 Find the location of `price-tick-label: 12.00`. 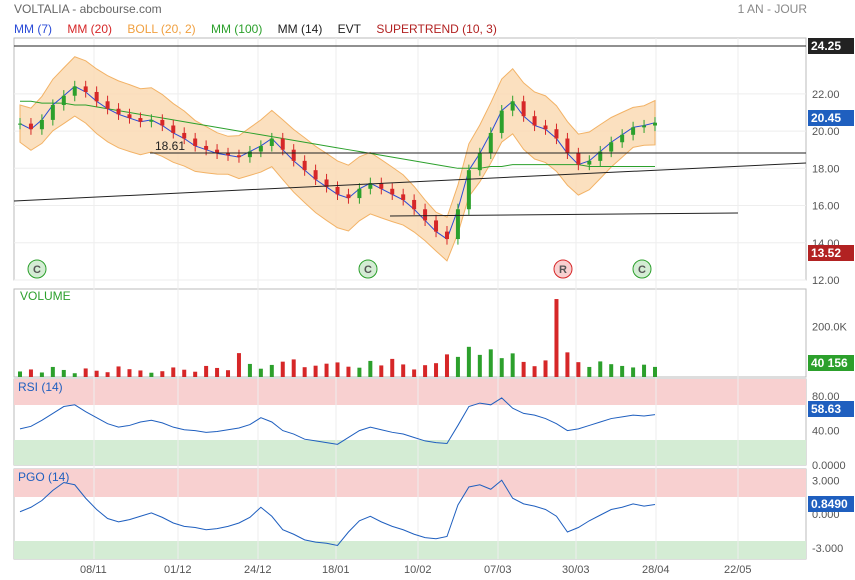

price-tick-label: 12.00 is located at coordinates (826, 281).